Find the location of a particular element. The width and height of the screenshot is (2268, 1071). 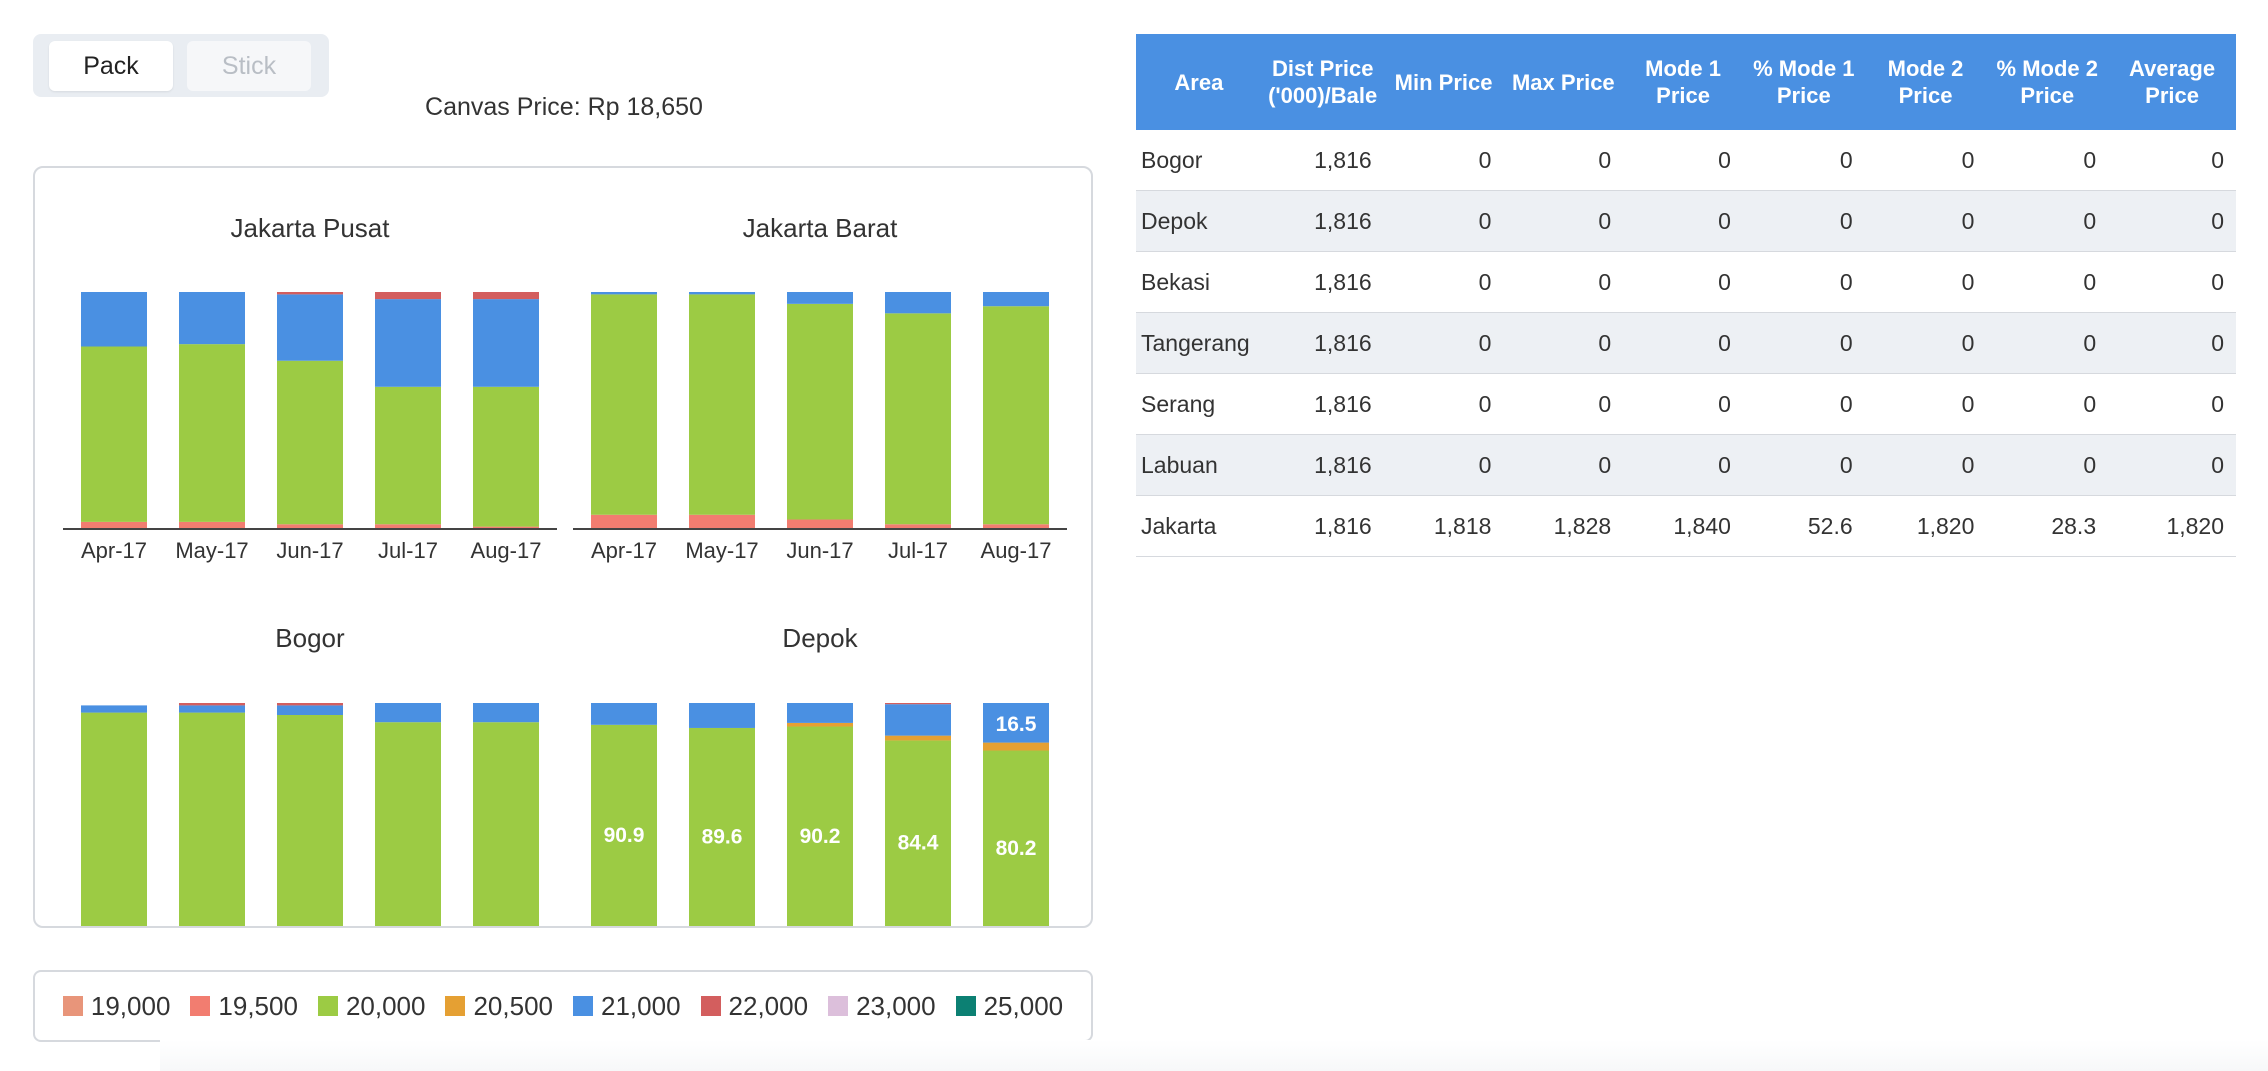

chart-title: Jakarta Pusat is located at coordinates (311, 228).